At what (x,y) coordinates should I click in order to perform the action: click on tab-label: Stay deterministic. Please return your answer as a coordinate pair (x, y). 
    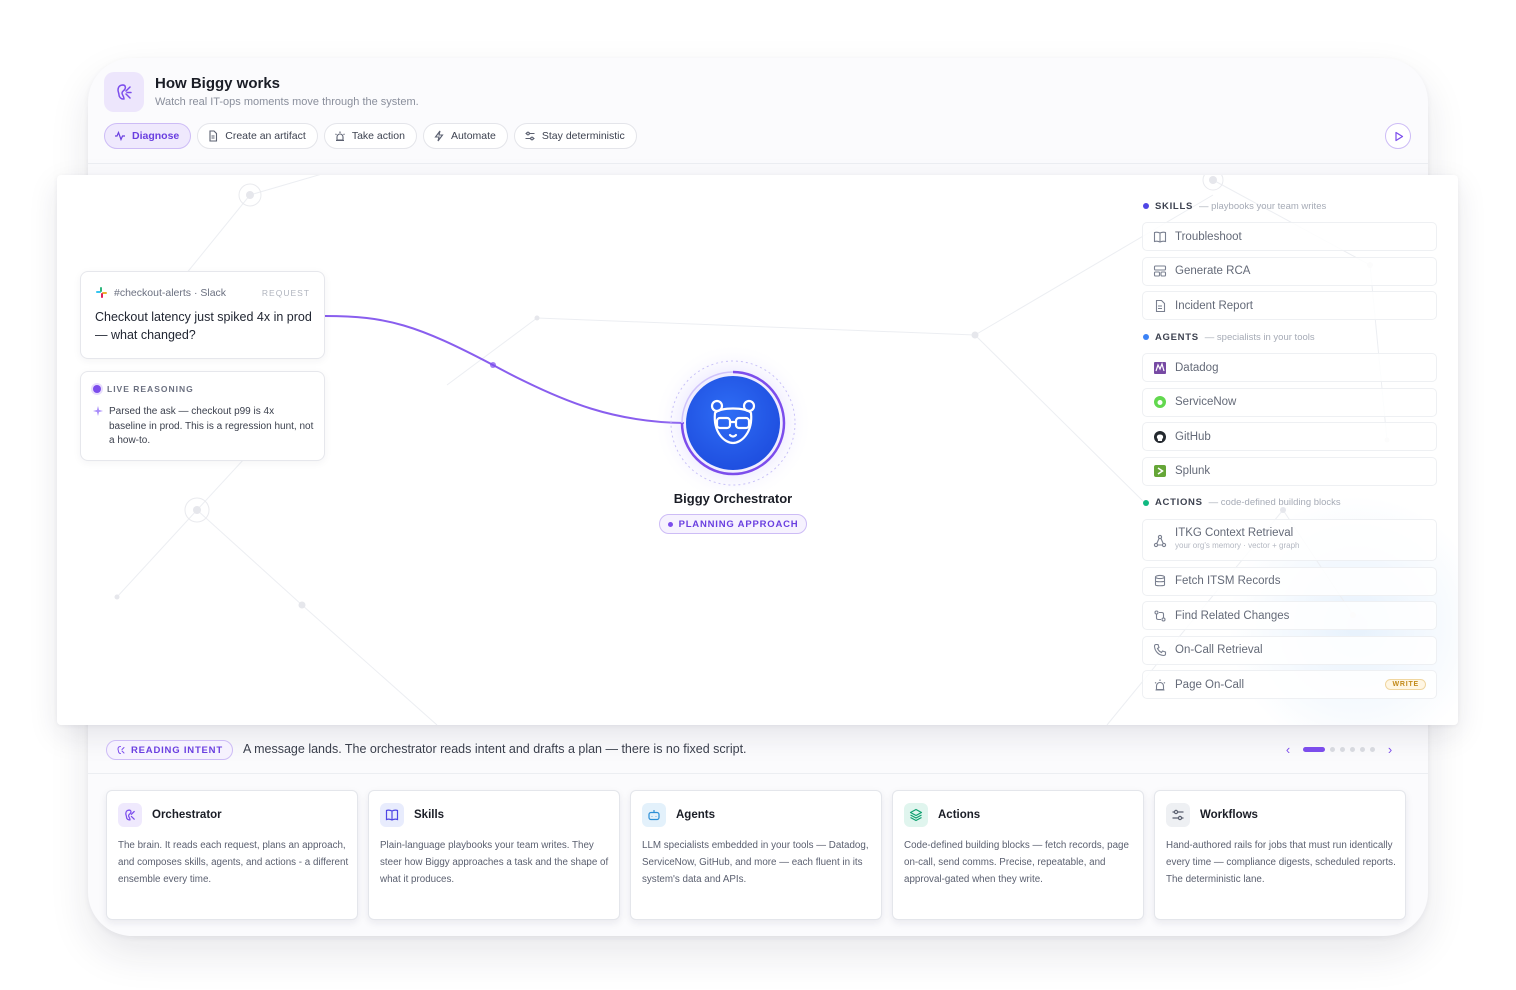
    Looking at the image, I should click on (583, 136).